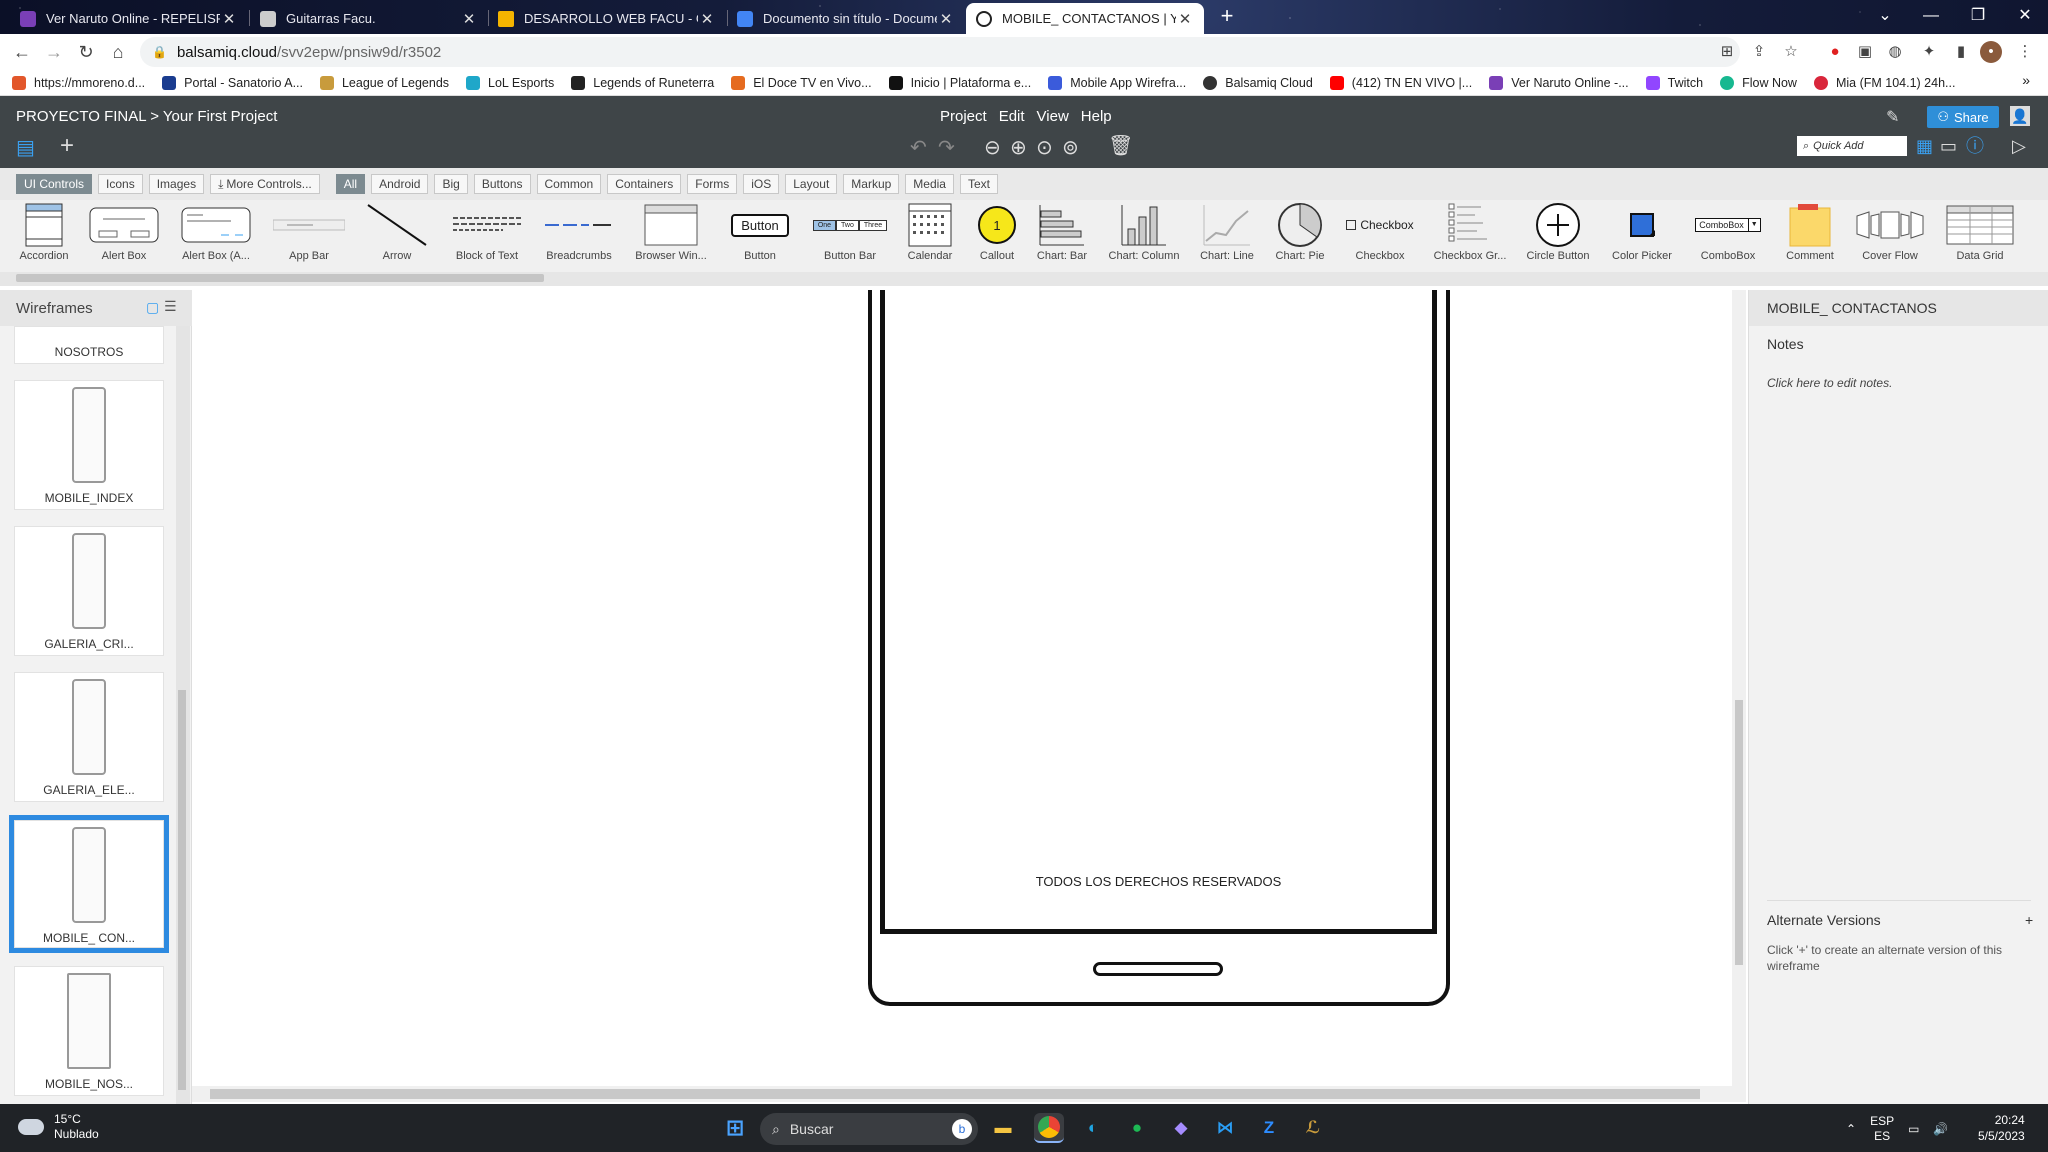  I want to click on restore-button: ❐, so click(1978, 16).